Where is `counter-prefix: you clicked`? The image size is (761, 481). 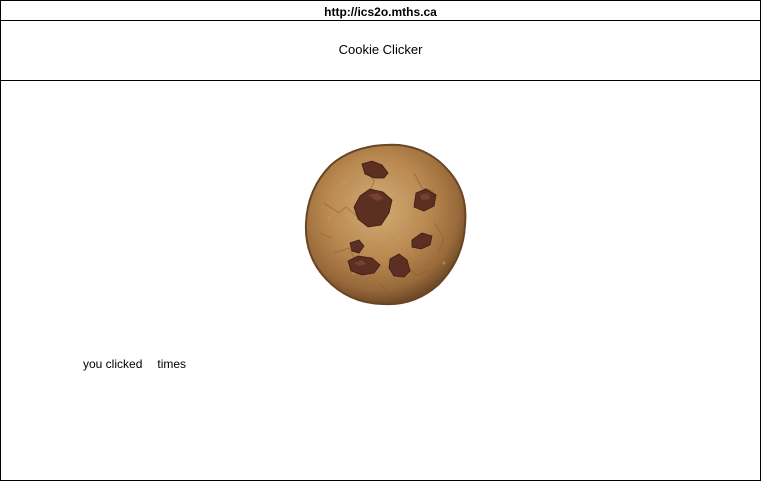
counter-prefix: you clicked is located at coordinates (113, 364).